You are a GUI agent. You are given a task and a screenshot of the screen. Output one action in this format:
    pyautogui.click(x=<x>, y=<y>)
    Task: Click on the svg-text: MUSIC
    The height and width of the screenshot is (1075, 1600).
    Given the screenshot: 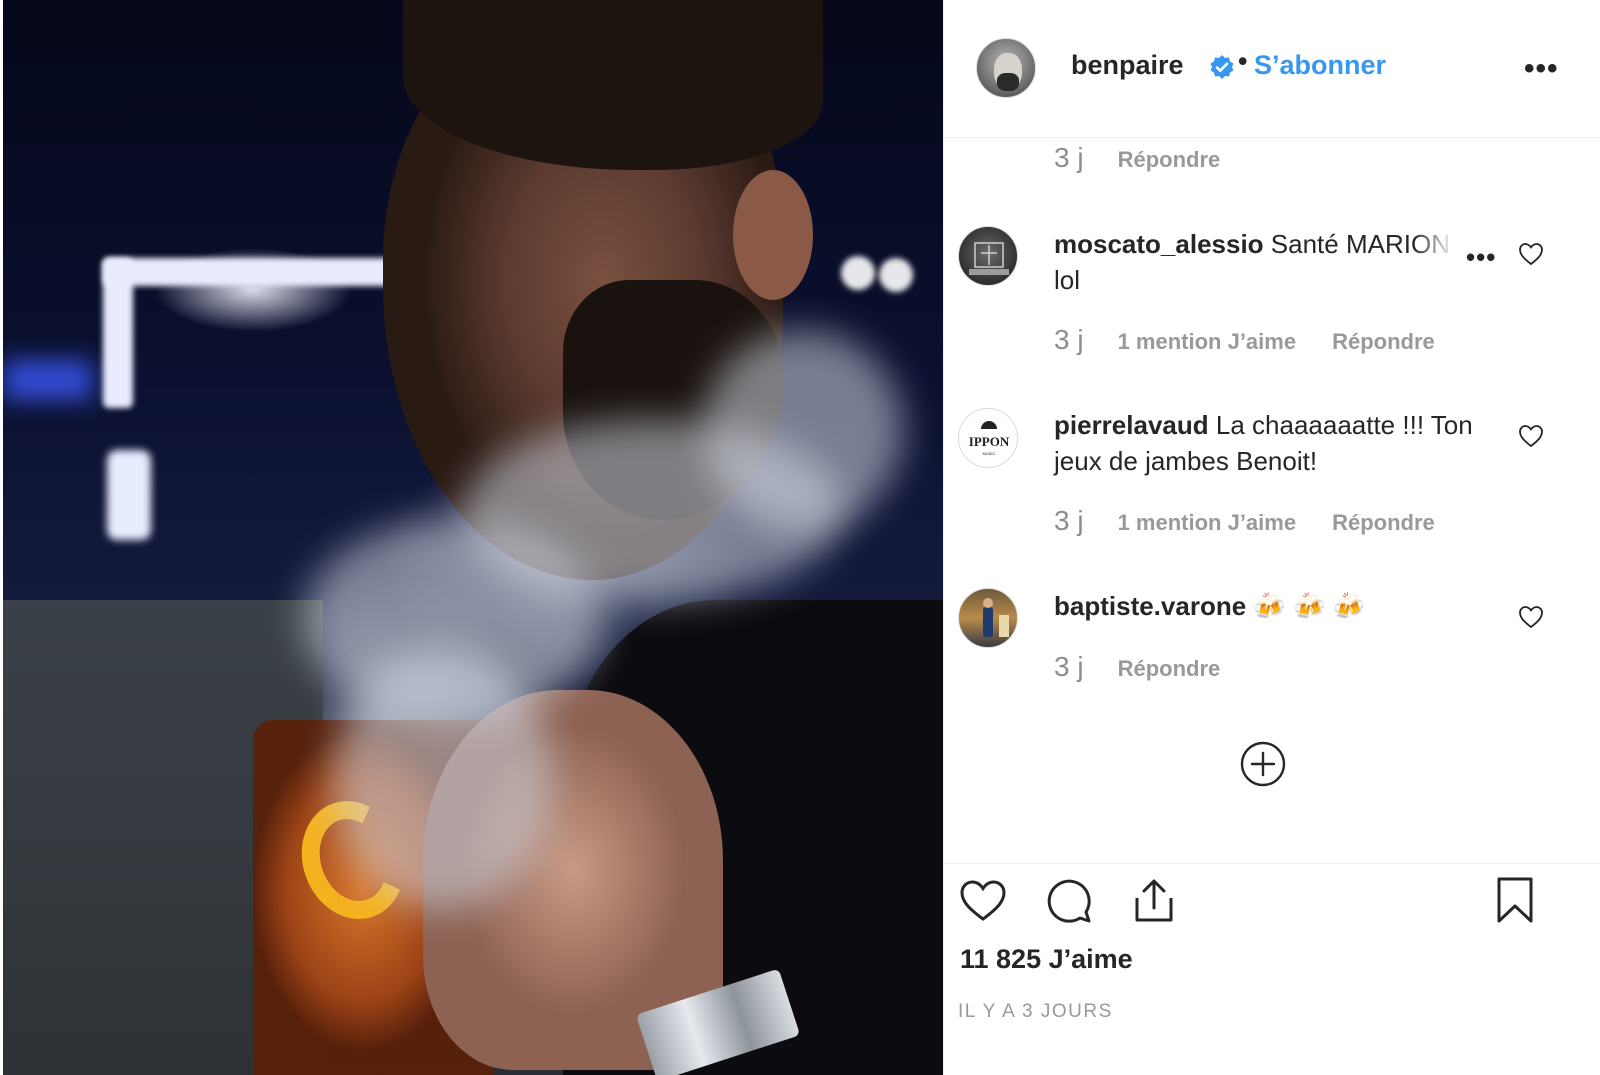 What is the action you would take?
    pyautogui.click(x=989, y=453)
    